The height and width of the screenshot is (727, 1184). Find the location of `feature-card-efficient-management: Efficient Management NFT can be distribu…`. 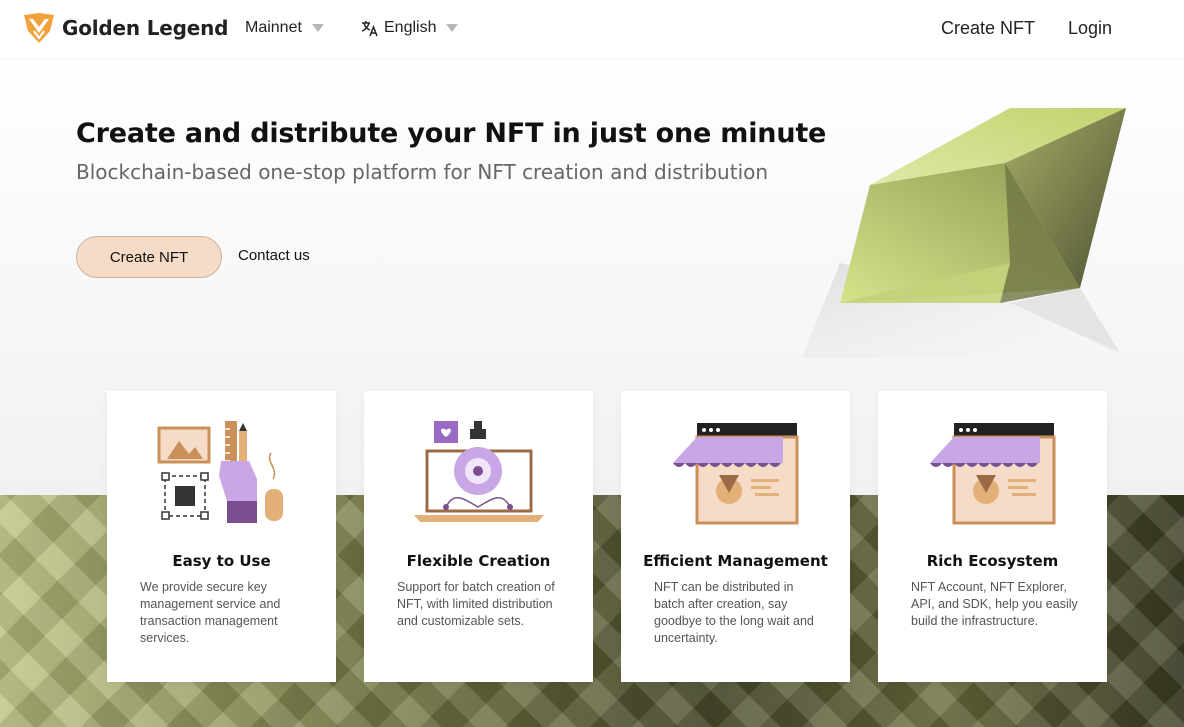

feature-card-efficient-management: Efficient Management NFT can be distribu… is located at coordinates (735, 536).